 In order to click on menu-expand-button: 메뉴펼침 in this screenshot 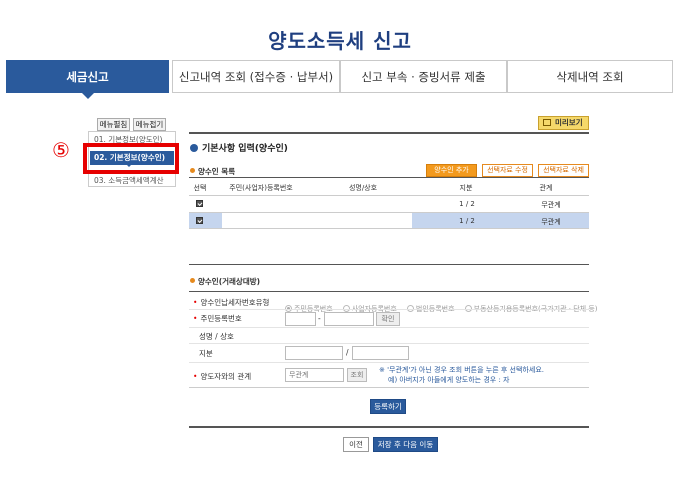, I will do `click(113, 124)`.